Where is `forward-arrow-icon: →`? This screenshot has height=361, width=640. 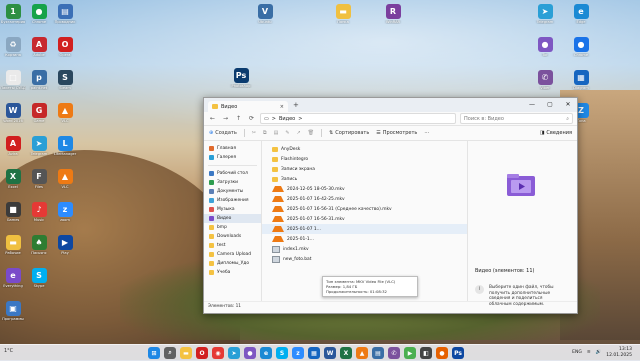 forward-arrow-icon: → is located at coordinates (225, 118).